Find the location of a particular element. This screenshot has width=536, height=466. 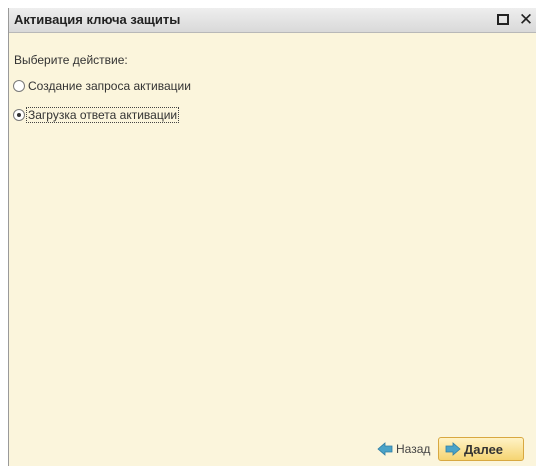

option-load-response: Загрузка ответа активации is located at coordinates (96, 115).